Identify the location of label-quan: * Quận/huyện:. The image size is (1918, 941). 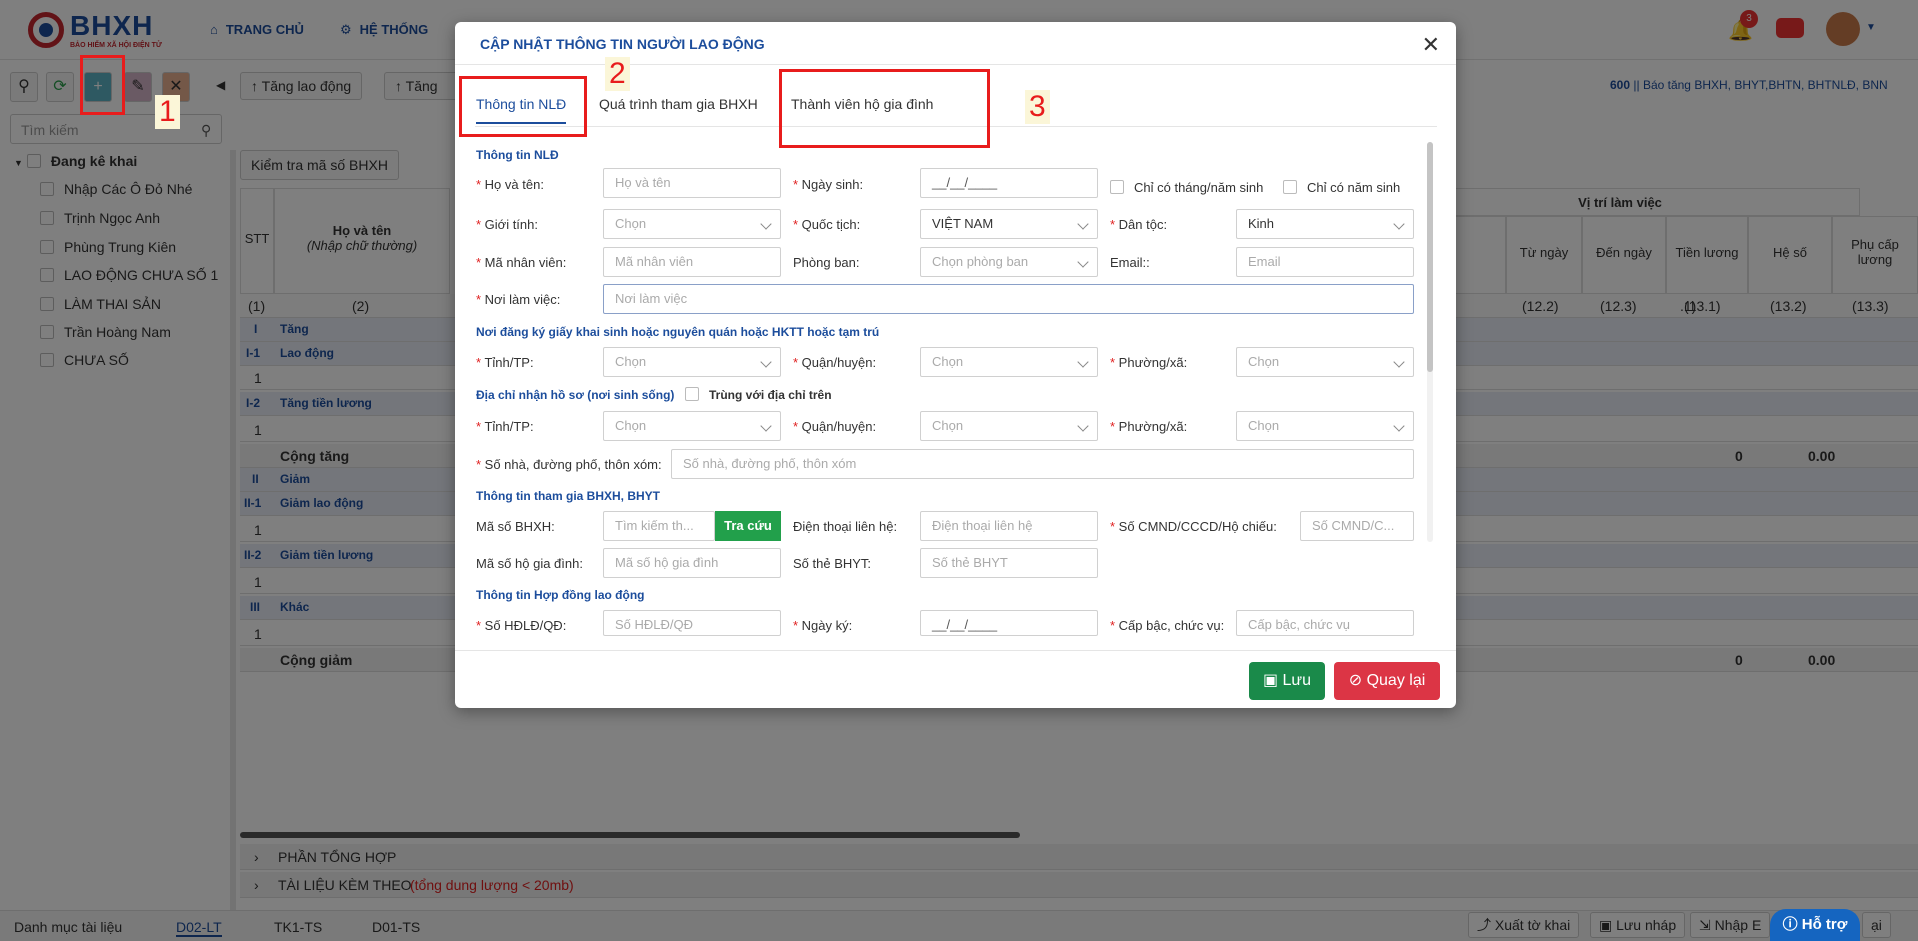
(835, 362).